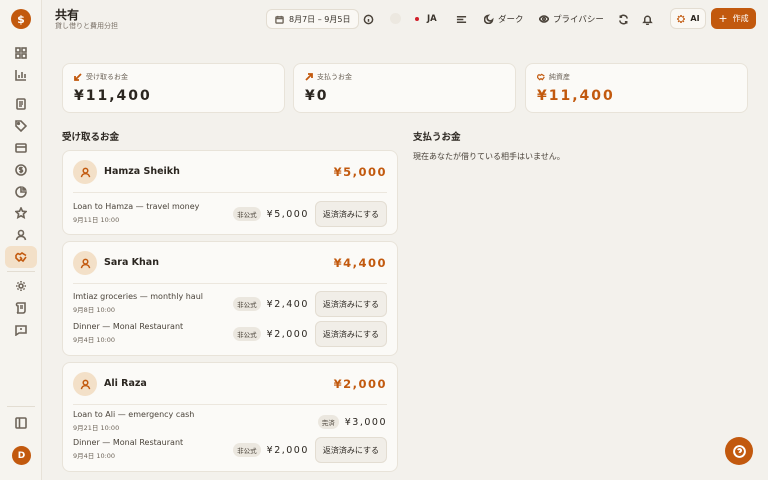  I want to click on nav-collapse-sidebar, so click(21, 423).